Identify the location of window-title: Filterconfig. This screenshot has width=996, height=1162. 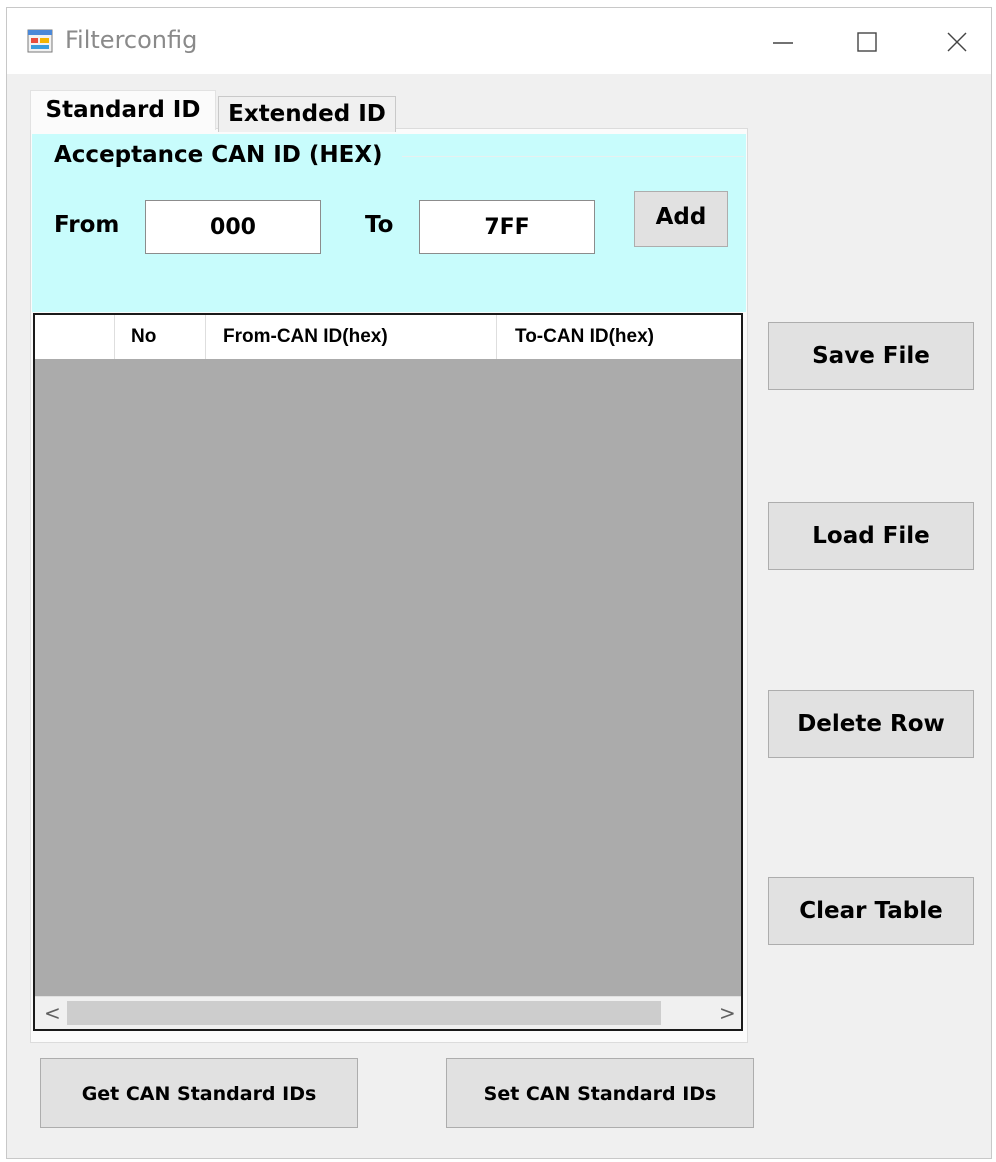
(131, 40).